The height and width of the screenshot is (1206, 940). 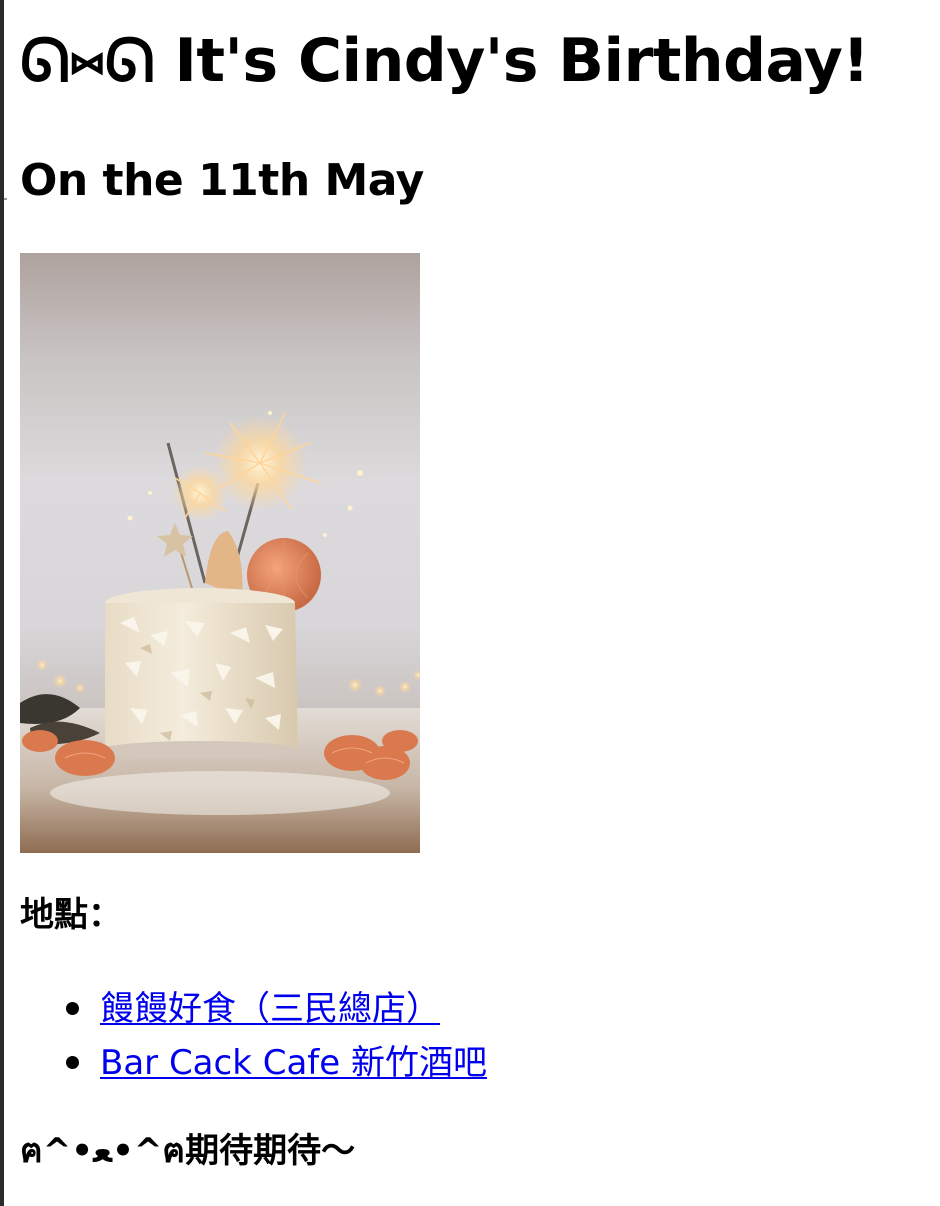 I want to click on list-item: 饅饅好食（三民總店）, so click(x=276, y=1009).